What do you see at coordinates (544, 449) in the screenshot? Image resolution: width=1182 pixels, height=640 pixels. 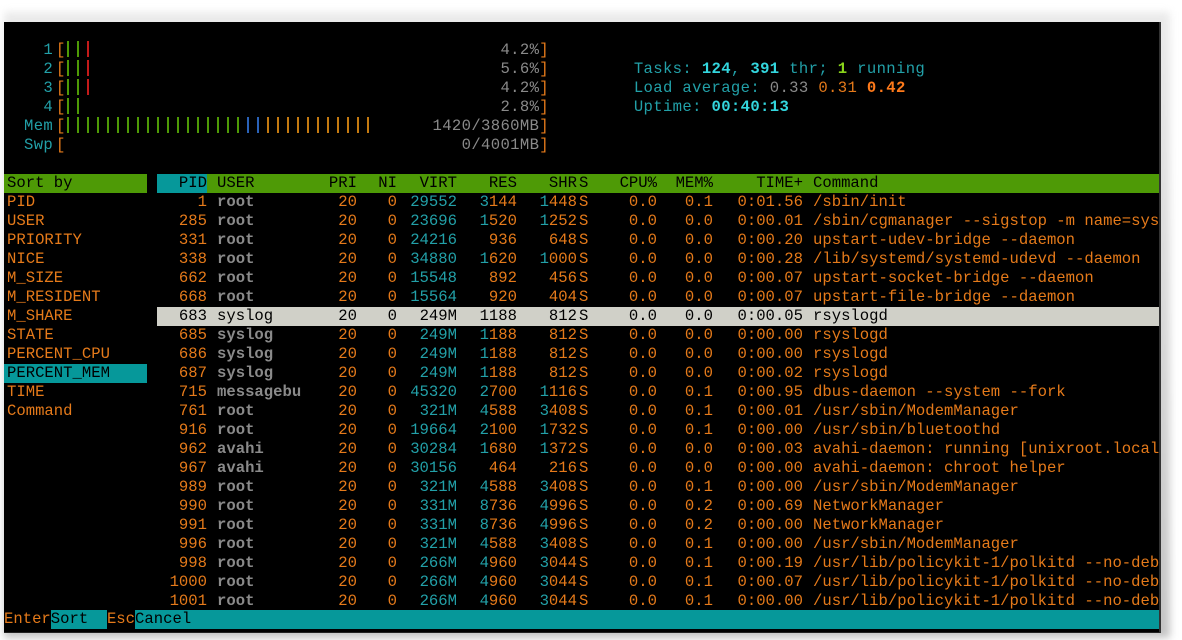 I see `cell-shr-part: 1` at bounding box center [544, 449].